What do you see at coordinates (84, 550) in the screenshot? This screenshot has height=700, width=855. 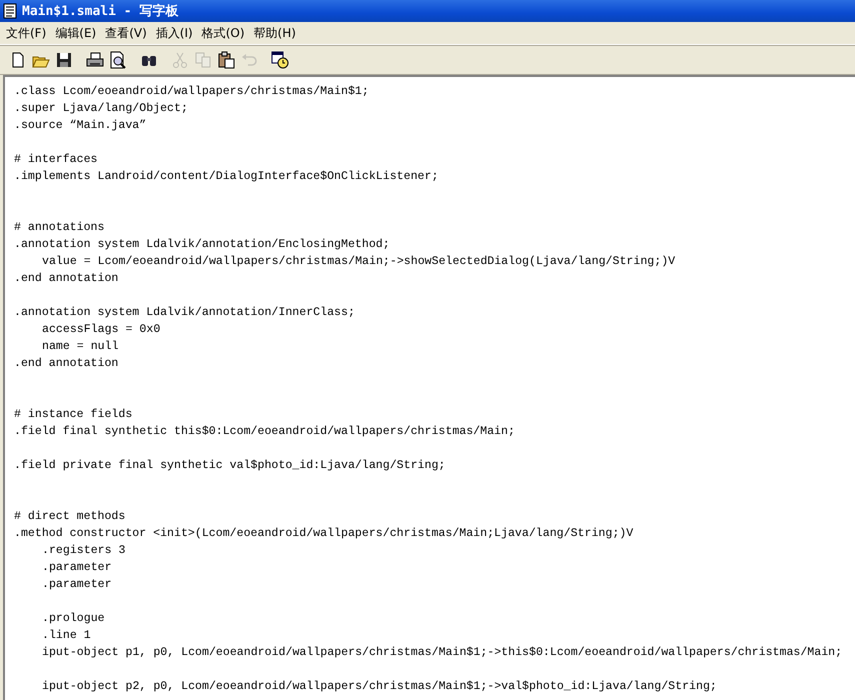 I see `code-line: .registers 3` at bounding box center [84, 550].